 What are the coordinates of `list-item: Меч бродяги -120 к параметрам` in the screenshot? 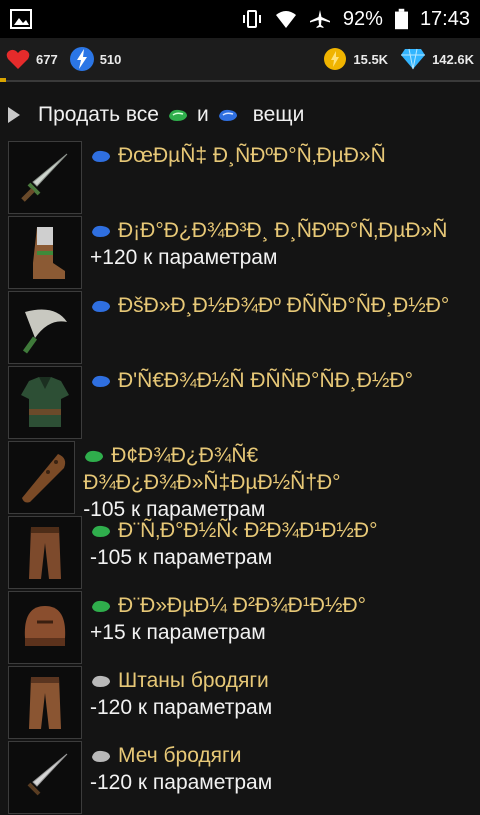 It's located at (240, 777).